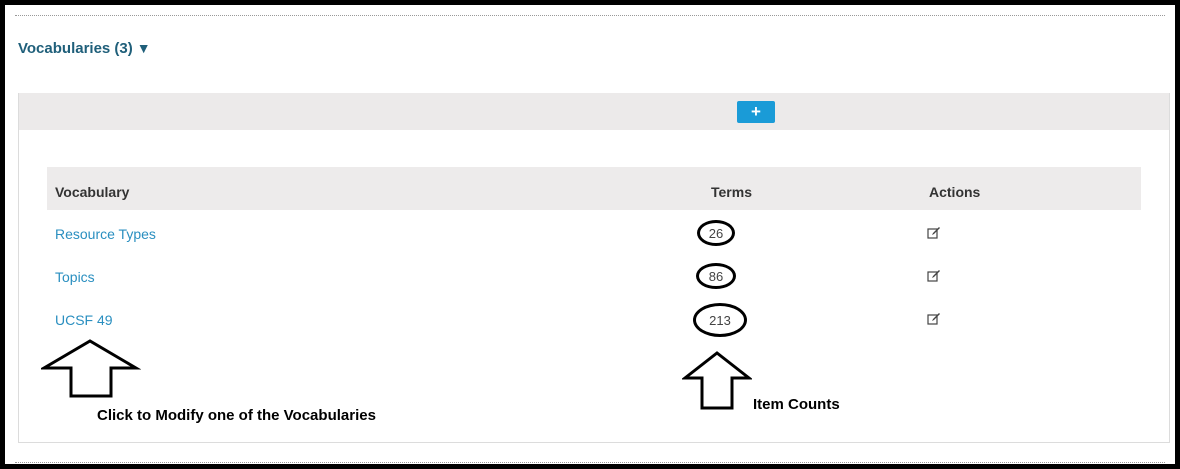 This screenshot has width=1180, height=469. Describe the element at coordinates (594, 317) in the screenshot. I see `table-row: UCSF 49 213` at that location.